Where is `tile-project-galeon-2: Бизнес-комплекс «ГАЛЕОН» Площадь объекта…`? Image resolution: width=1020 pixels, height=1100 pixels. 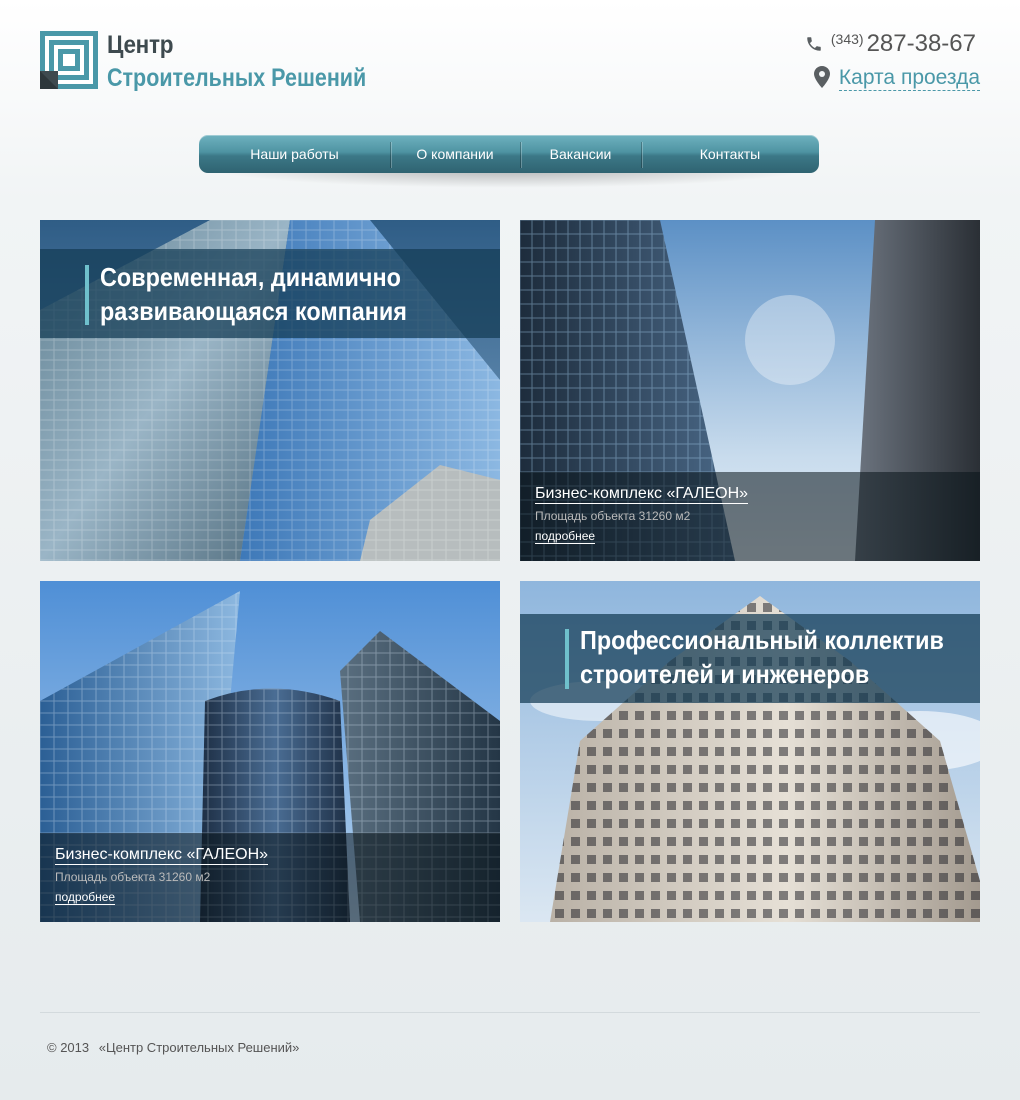
tile-project-galeon-2: Бизнес-комплекс «ГАЛЕОН» Площадь объекта… is located at coordinates (270, 751).